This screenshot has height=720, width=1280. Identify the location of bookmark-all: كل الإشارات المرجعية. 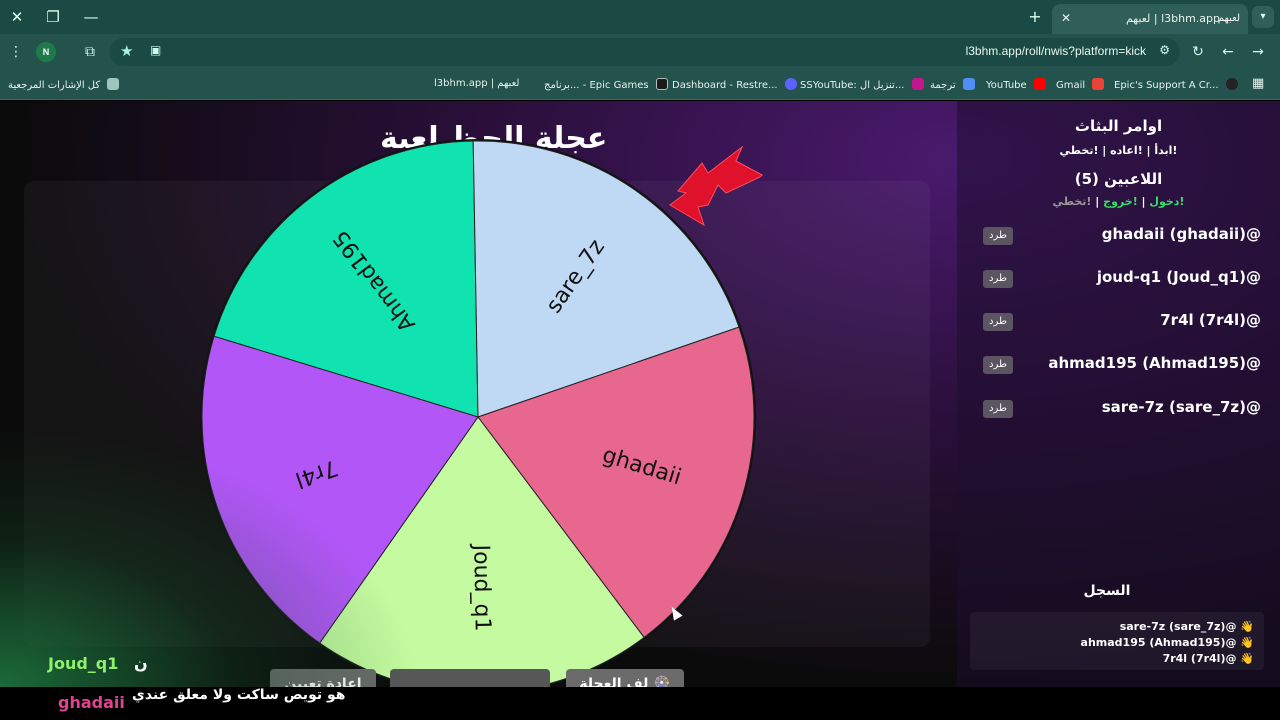
(64, 84).